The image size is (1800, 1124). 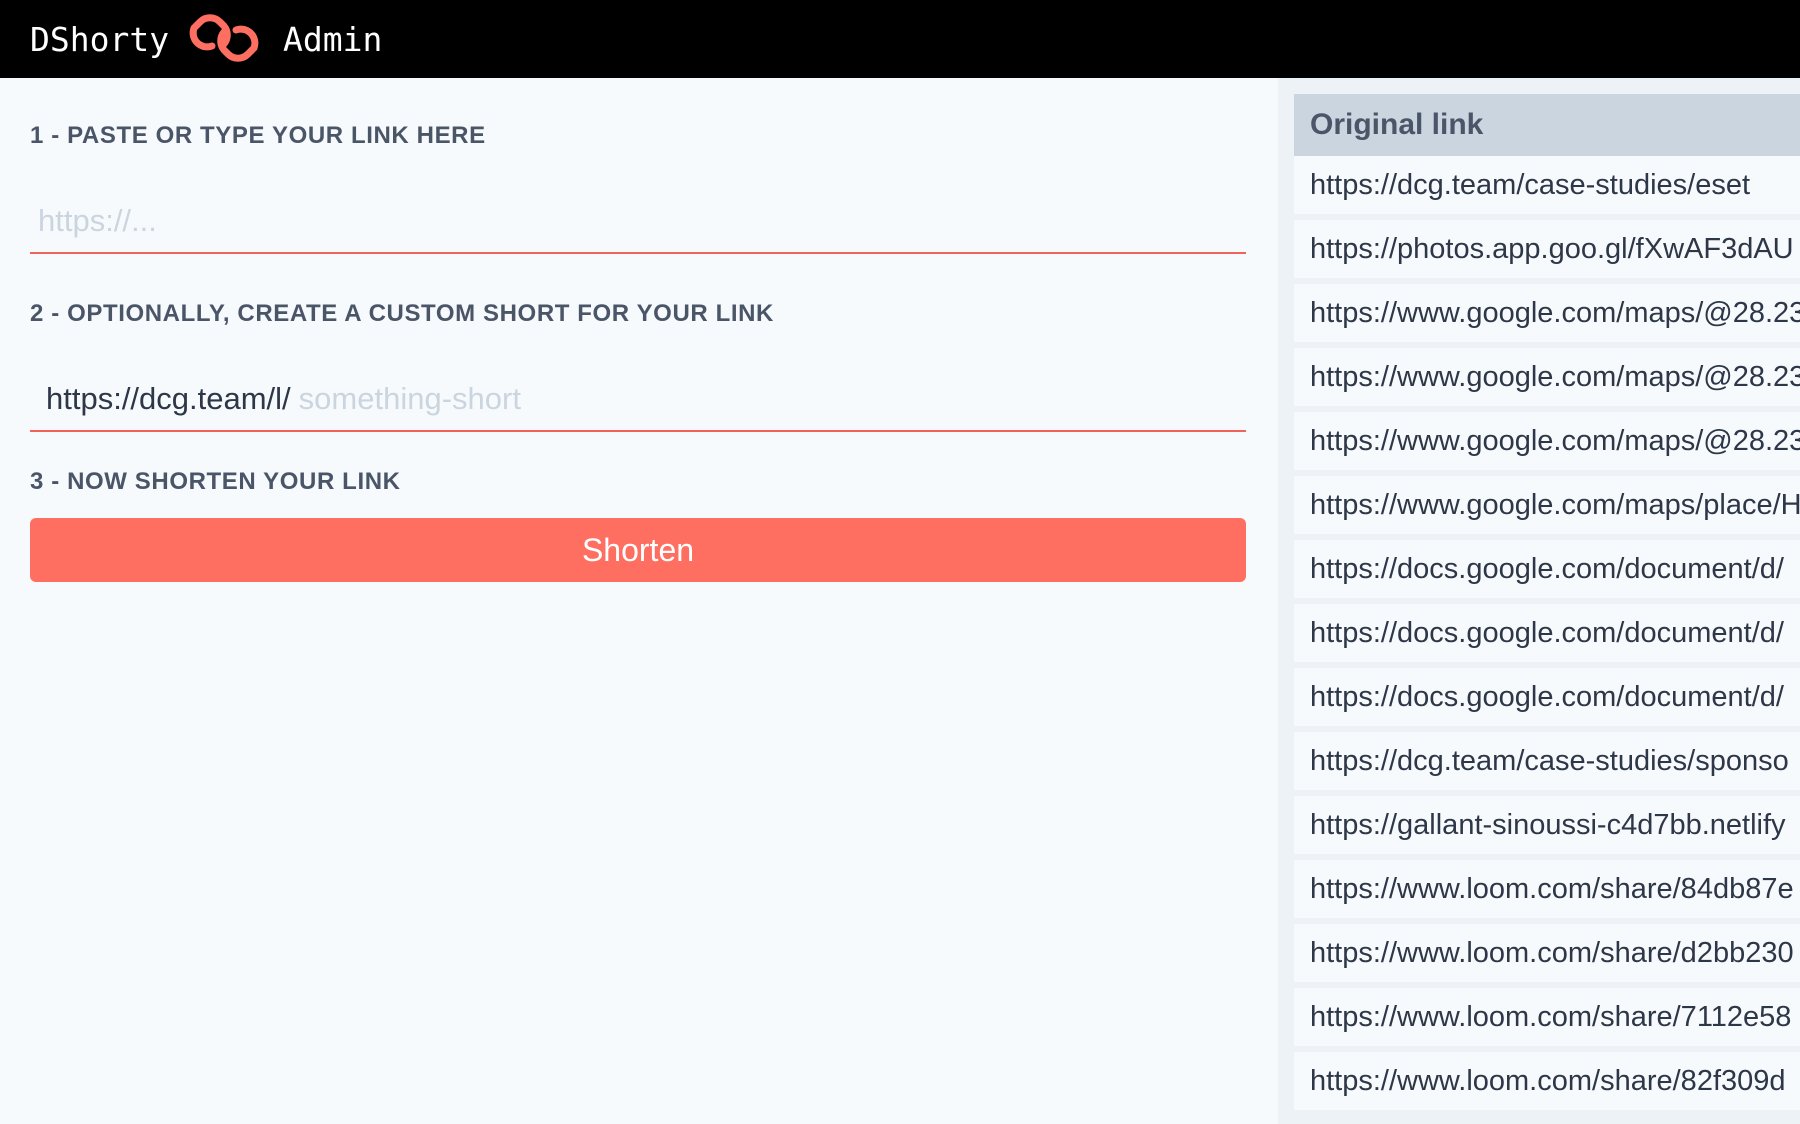 What do you see at coordinates (168, 398) in the screenshot?
I see `short-url-prefix: https://dcg.team/l/` at bounding box center [168, 398].